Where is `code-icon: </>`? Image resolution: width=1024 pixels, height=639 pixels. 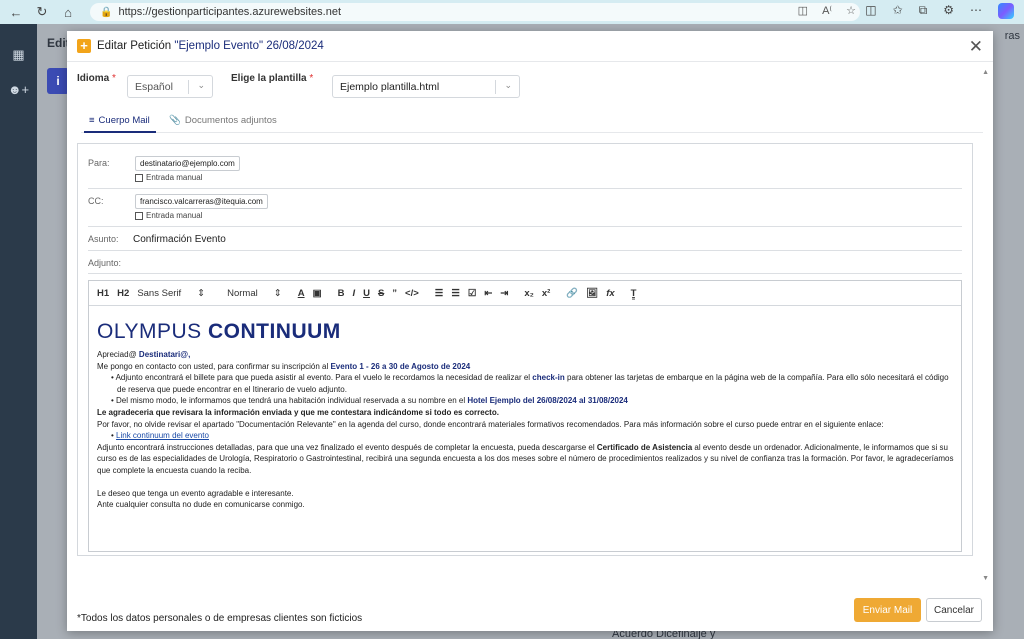
code-icon: </> is located at coordinates (412, 293).